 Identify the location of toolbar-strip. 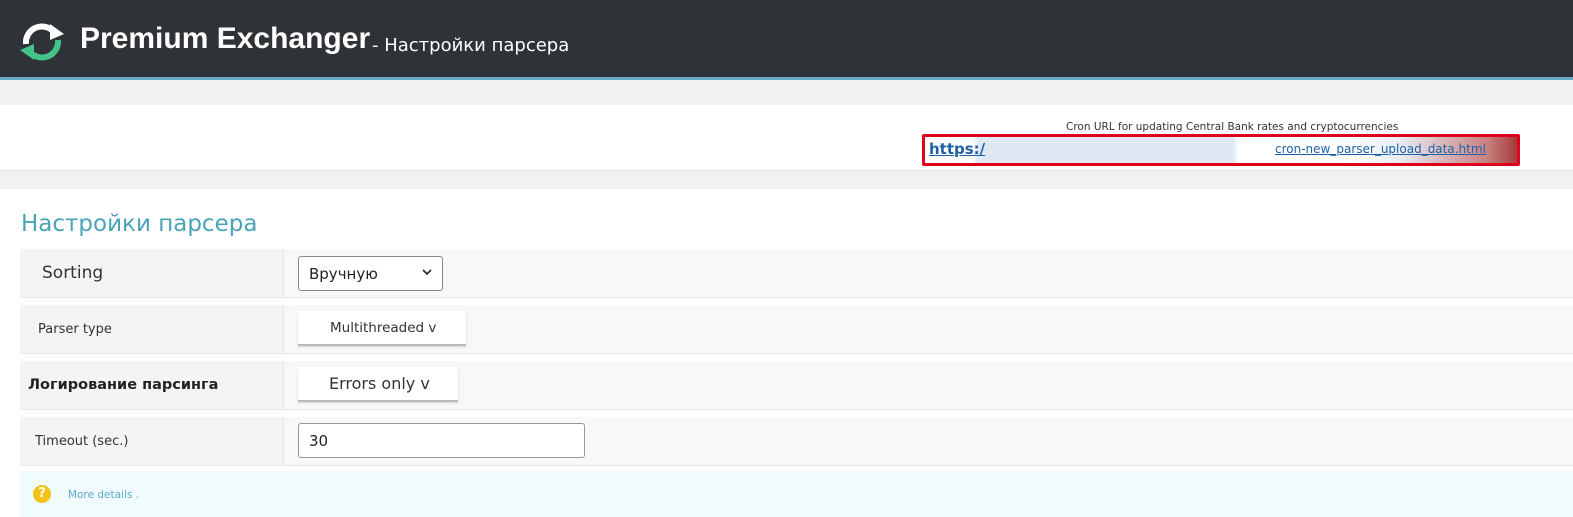
(786, 93).